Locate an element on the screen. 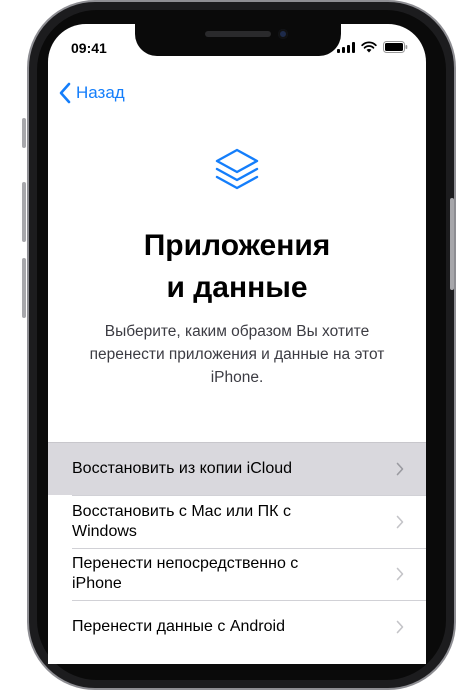 The width and height of the screenshot is (474, 690). option-label: Перенести непосредственно с iPhone is located at coordinates (185, 573).